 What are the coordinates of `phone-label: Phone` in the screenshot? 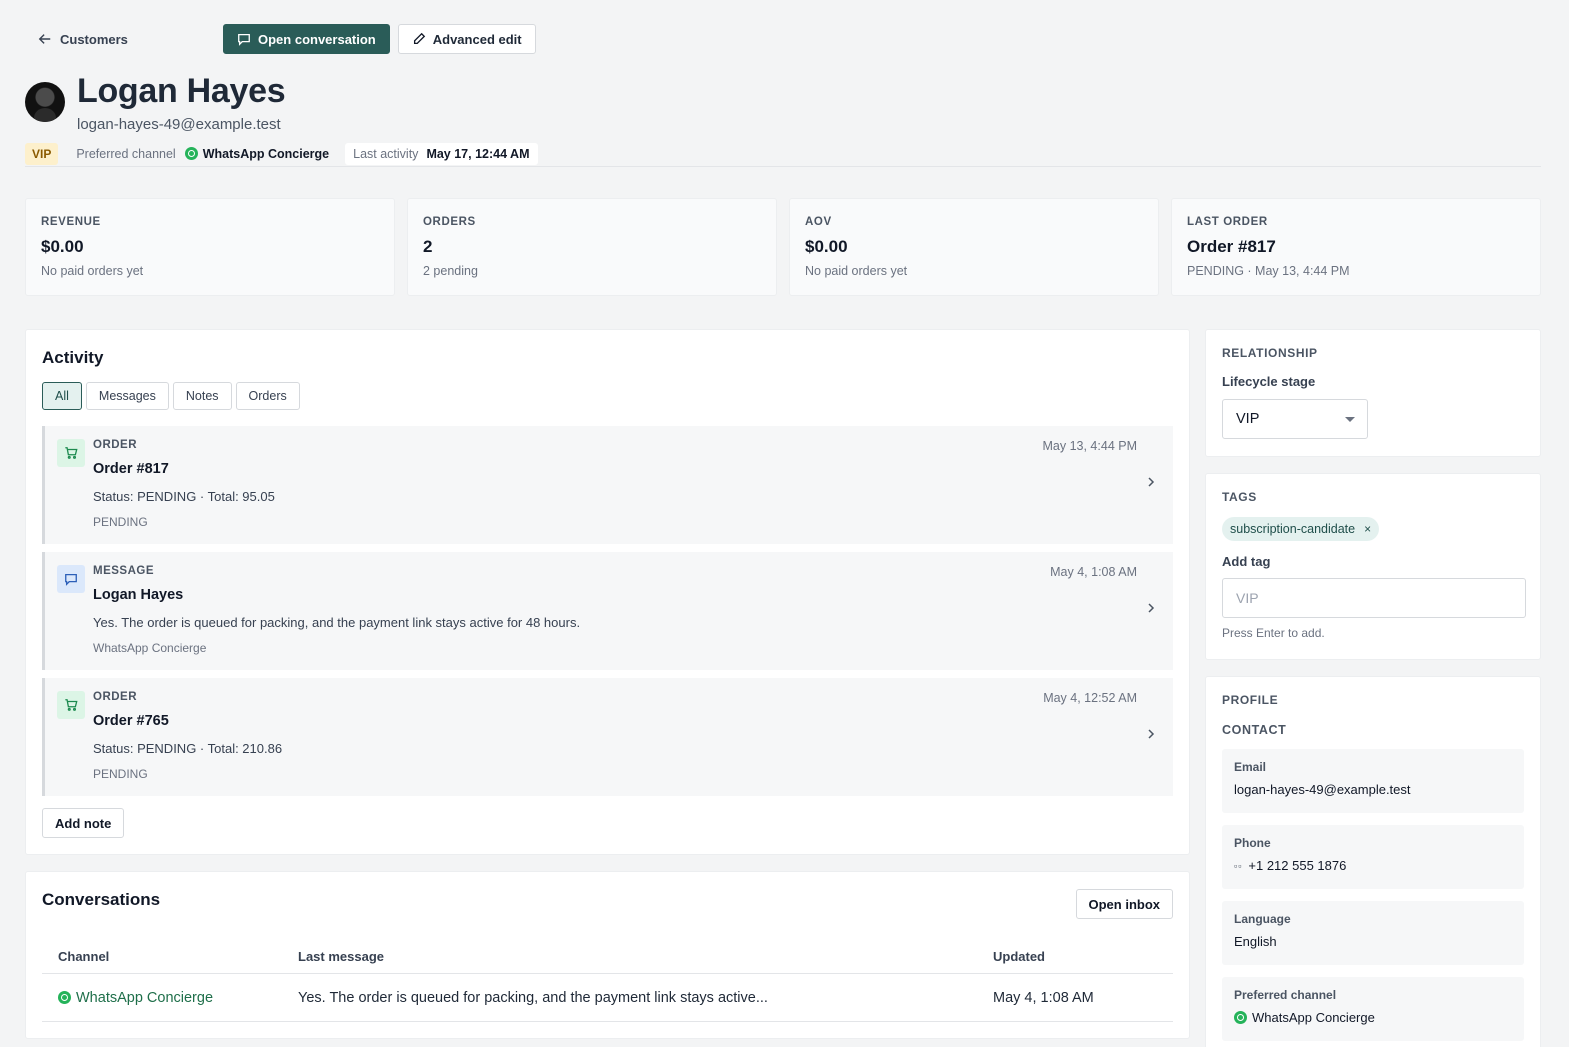 It's located at (1252, 843).